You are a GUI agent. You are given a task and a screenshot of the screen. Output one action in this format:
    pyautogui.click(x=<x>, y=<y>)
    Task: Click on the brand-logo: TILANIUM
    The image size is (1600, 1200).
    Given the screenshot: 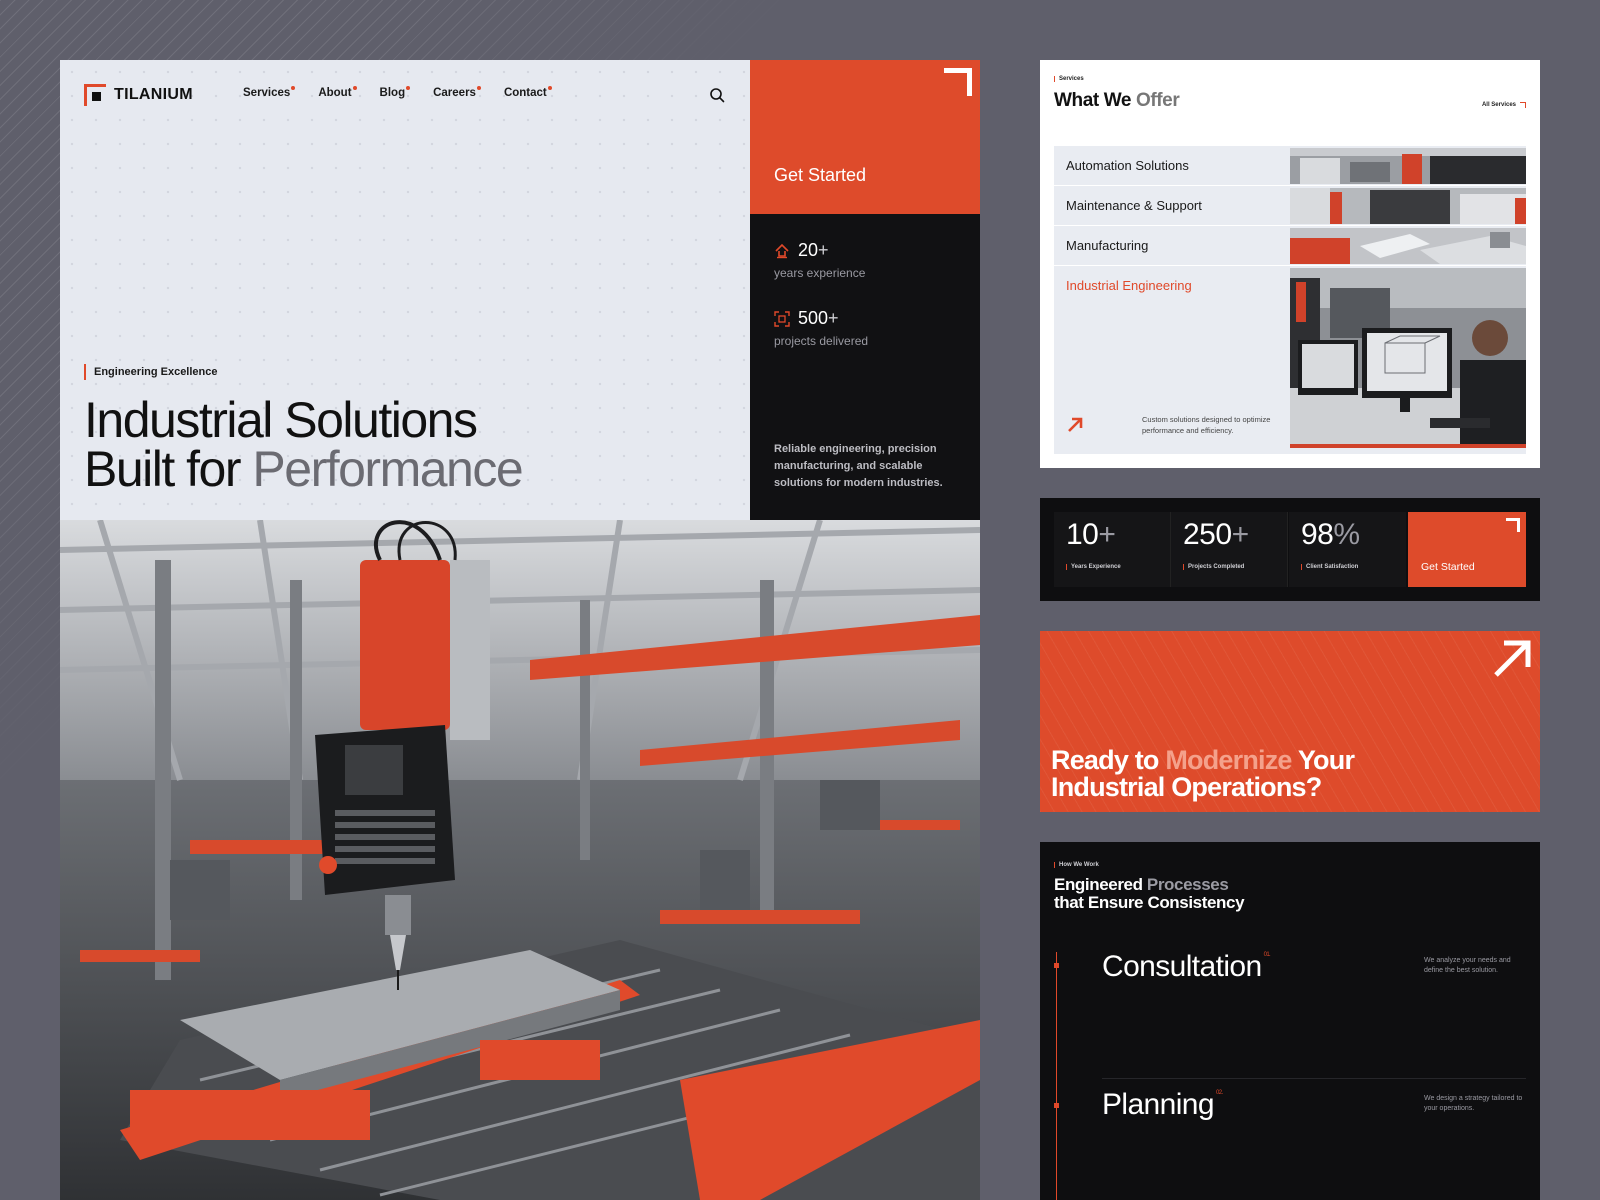 What is the action you would take?
    pyautogui.click(x=138, y=95)
    